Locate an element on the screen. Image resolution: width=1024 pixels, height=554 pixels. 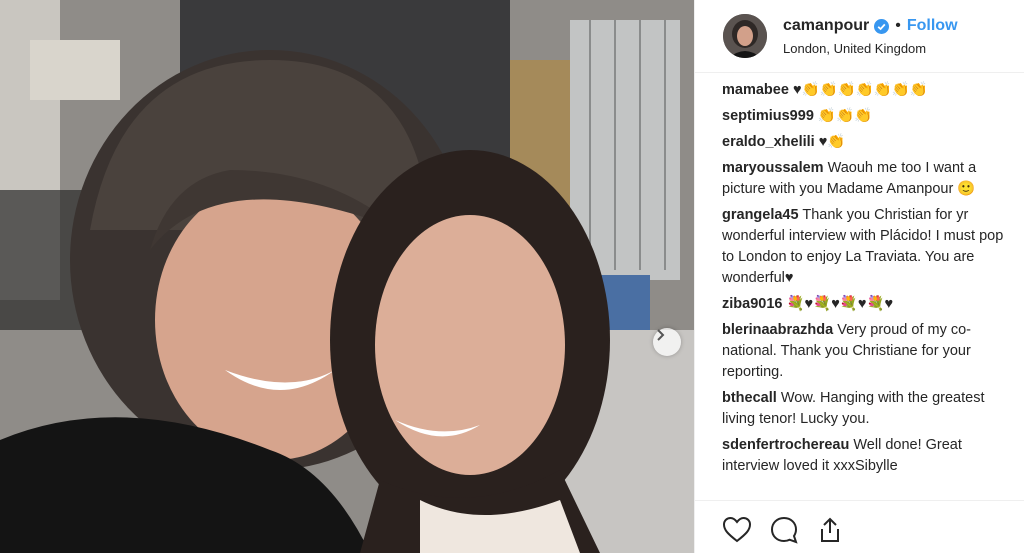
verified-badge-icon is located at coordinates (882, 26).